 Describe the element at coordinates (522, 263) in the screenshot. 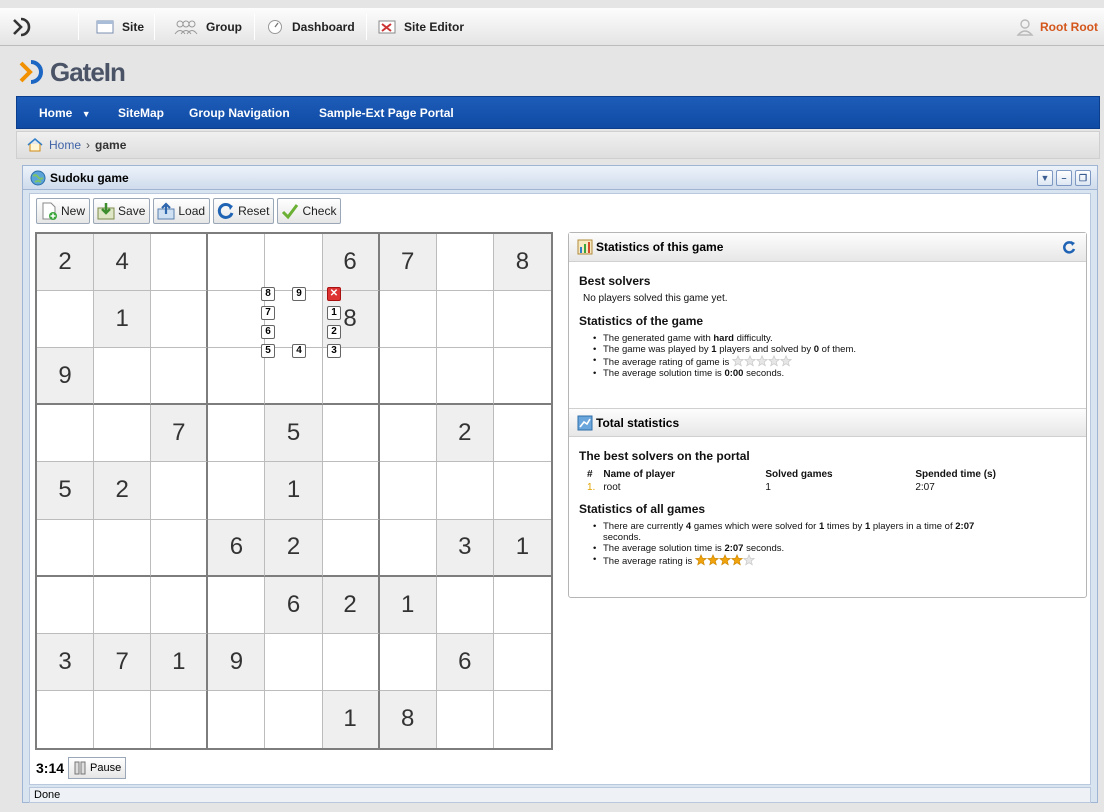

I see `sudoku-cell: 8` at that location.